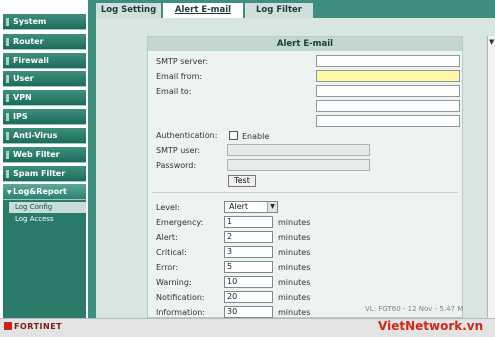  Describe the element at coordinates (8, 326) in the screenshot. I see `logo-mark-icon` at that location.